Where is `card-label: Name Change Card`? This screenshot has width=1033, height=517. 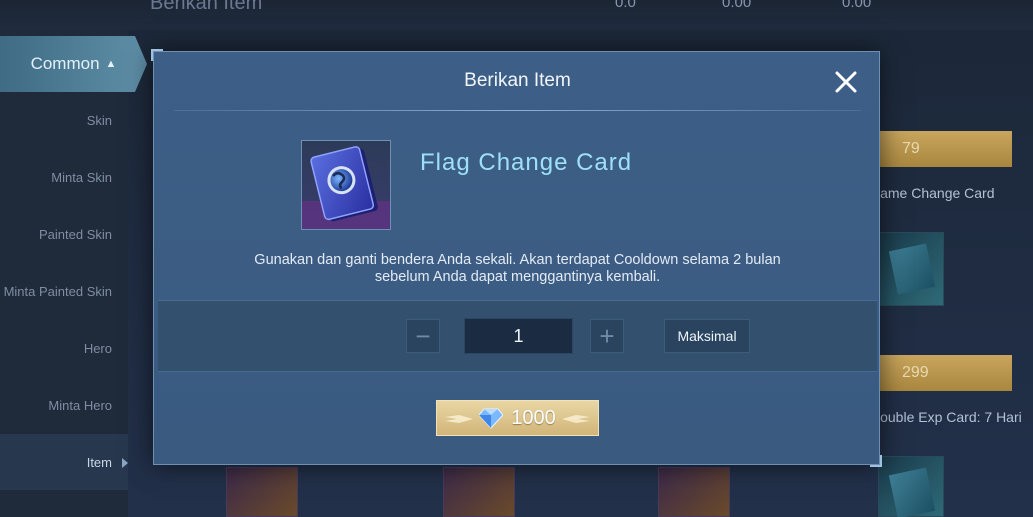 card-label: Name Change Card is located at coordinates (932, 193).